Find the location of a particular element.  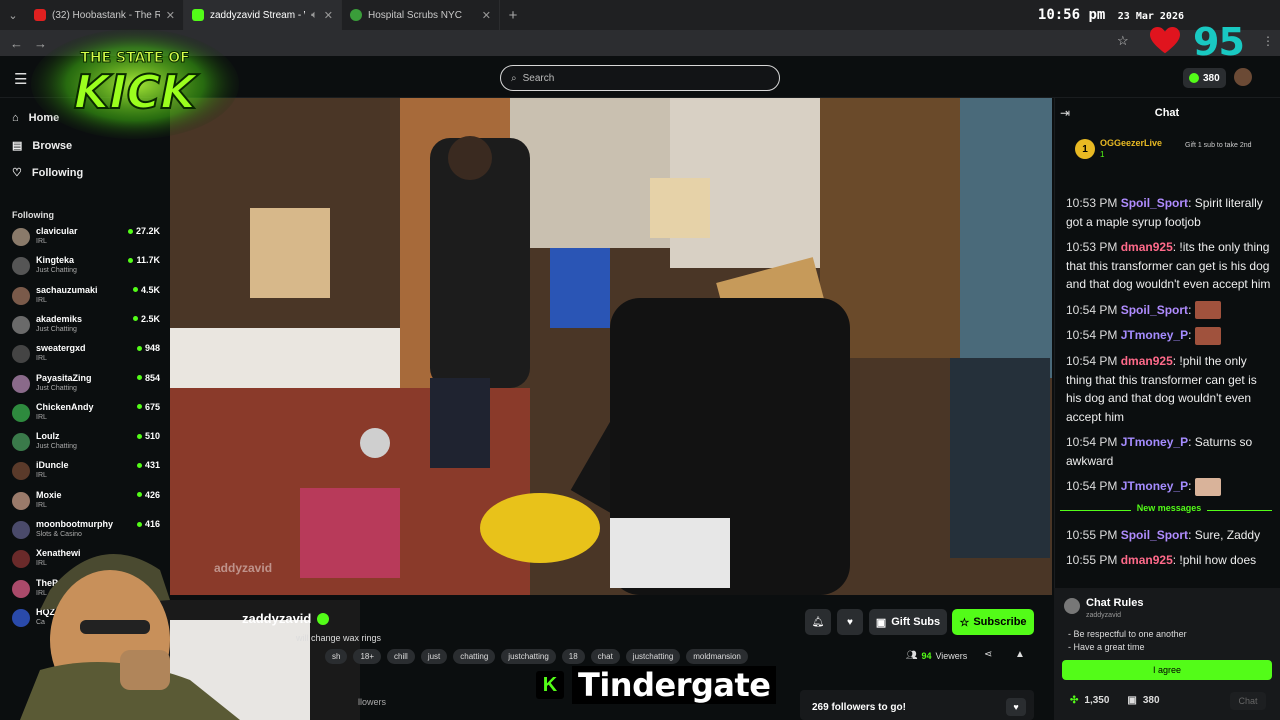

star-icon: ☆ is located at coordinates (964, 622).